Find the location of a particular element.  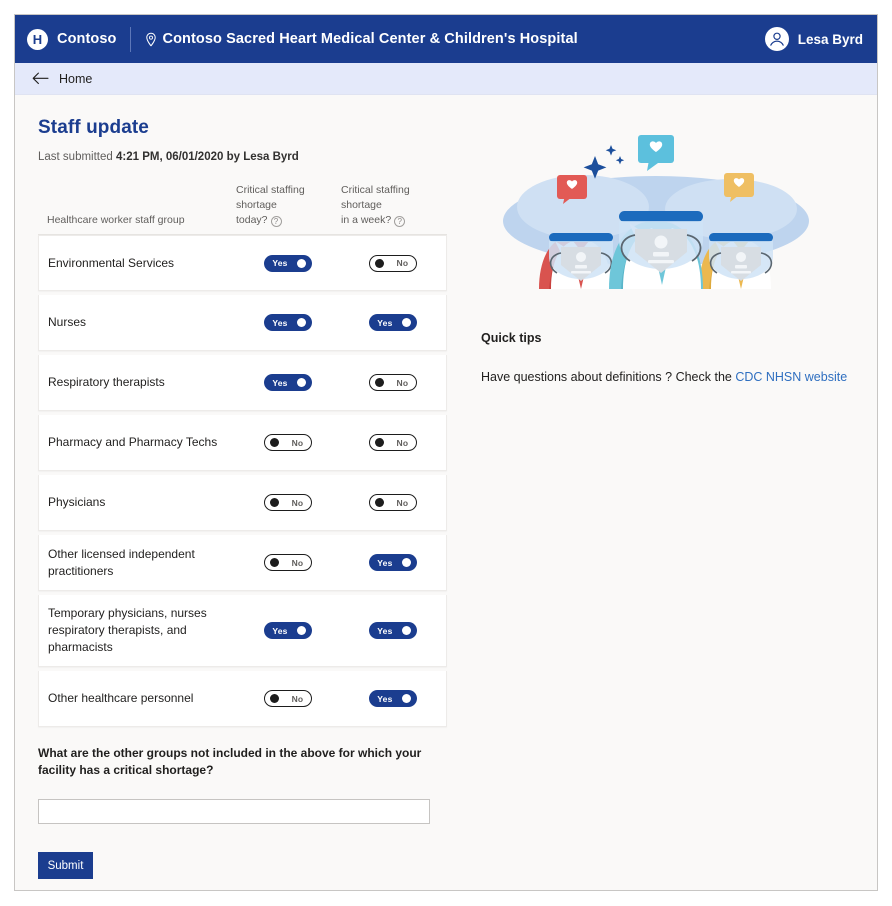

table-row: Environmental Services Yes No is located at coordinates (242, 263).